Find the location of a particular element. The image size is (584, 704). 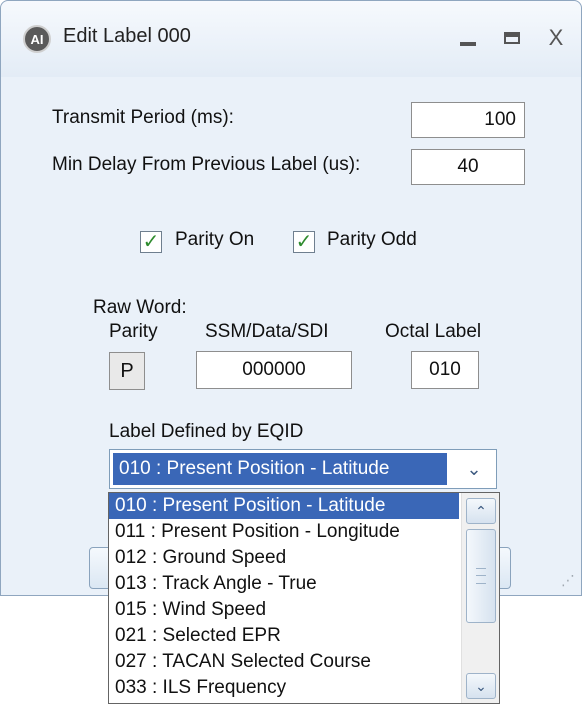

eqid-selected-value: 010 : Present Position - Latitude is located at coordinates (280, 469).